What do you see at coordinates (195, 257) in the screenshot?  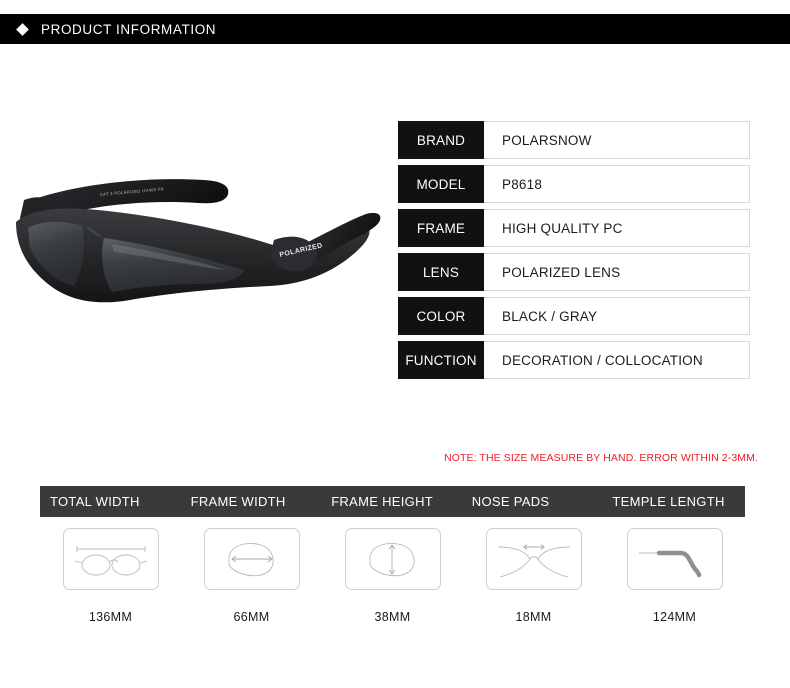 I see `product-photo: POLARIZED CAT 3 POLARIZED UV400 FR` at bounding box center [195, 257].